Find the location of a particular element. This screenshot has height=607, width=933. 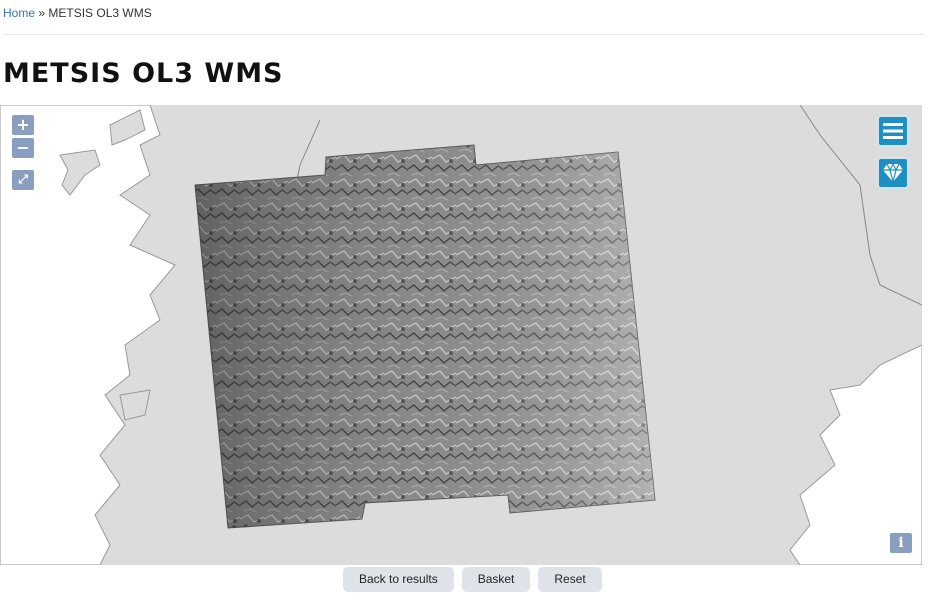

header-divider is located at coordinates (463, 34).